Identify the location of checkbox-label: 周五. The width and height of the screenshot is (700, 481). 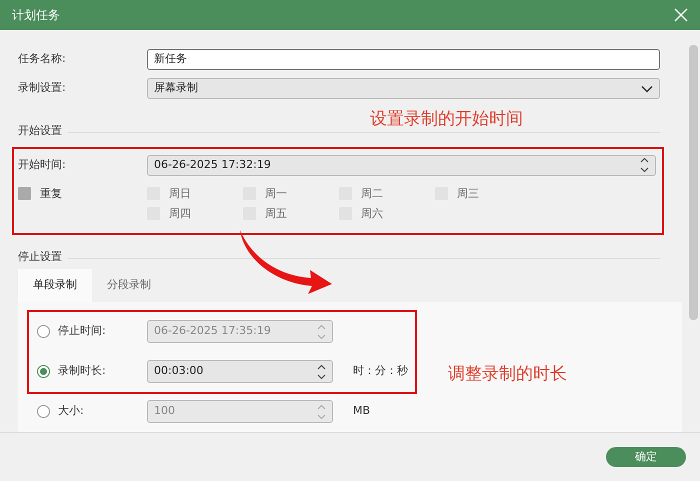
(276, 213).